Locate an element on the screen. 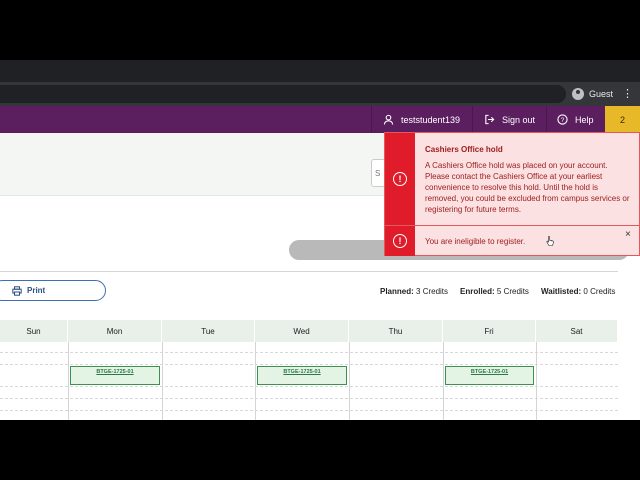  hold-title: Cashiers Office hold is located at coordinates (464, 149).